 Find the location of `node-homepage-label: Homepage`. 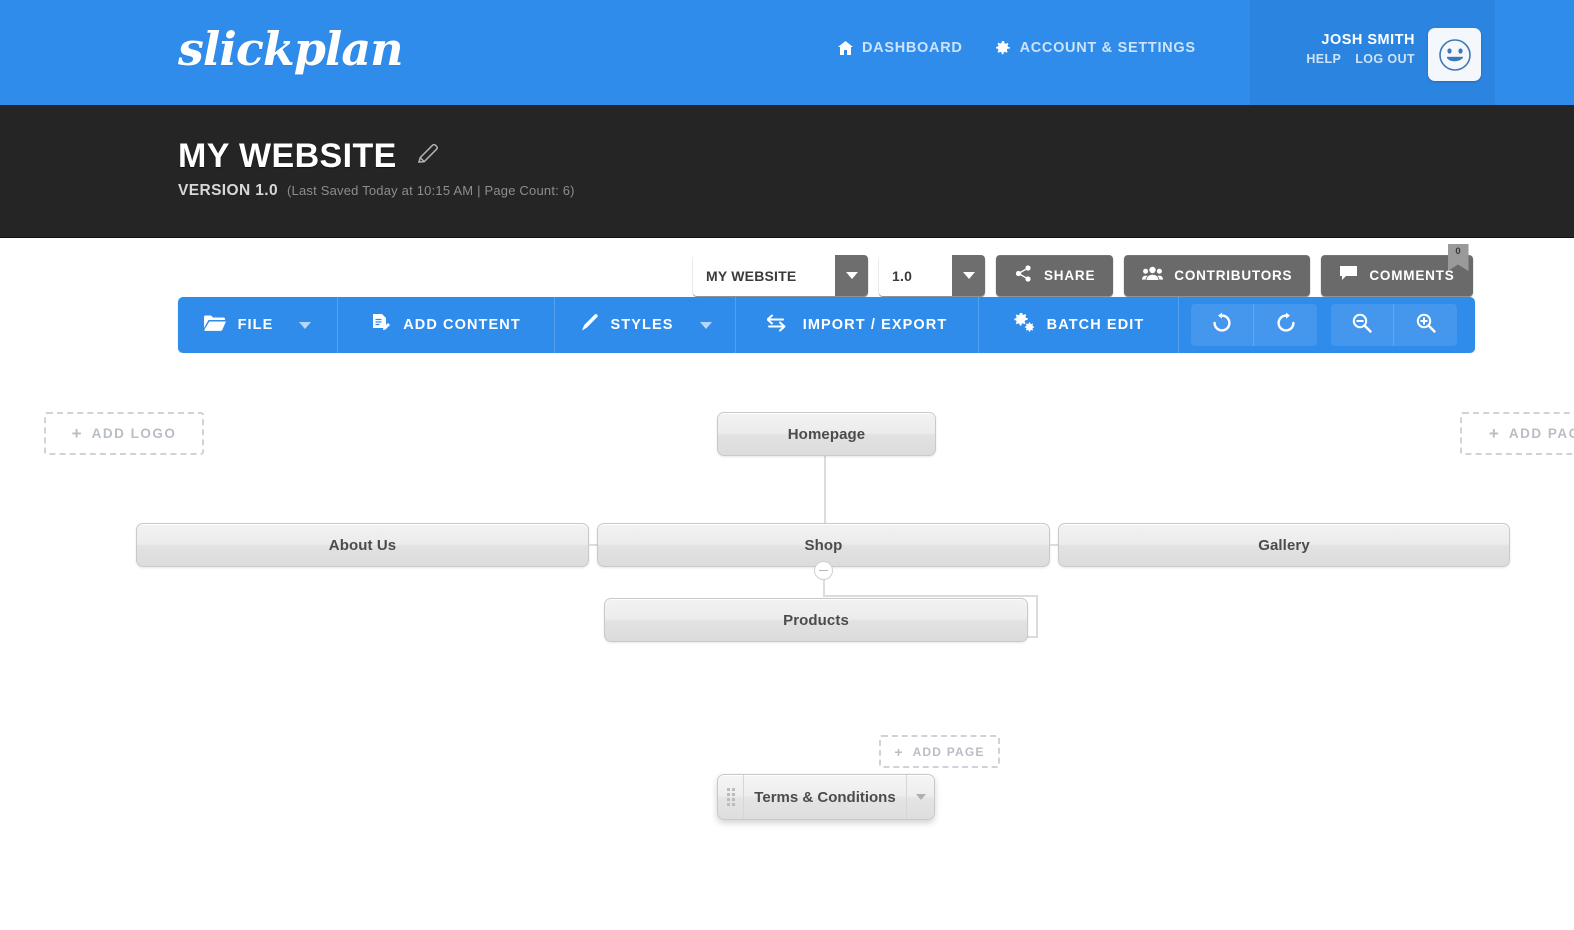

node-homepage-label: Homepage is located at coordinates (826, 434).